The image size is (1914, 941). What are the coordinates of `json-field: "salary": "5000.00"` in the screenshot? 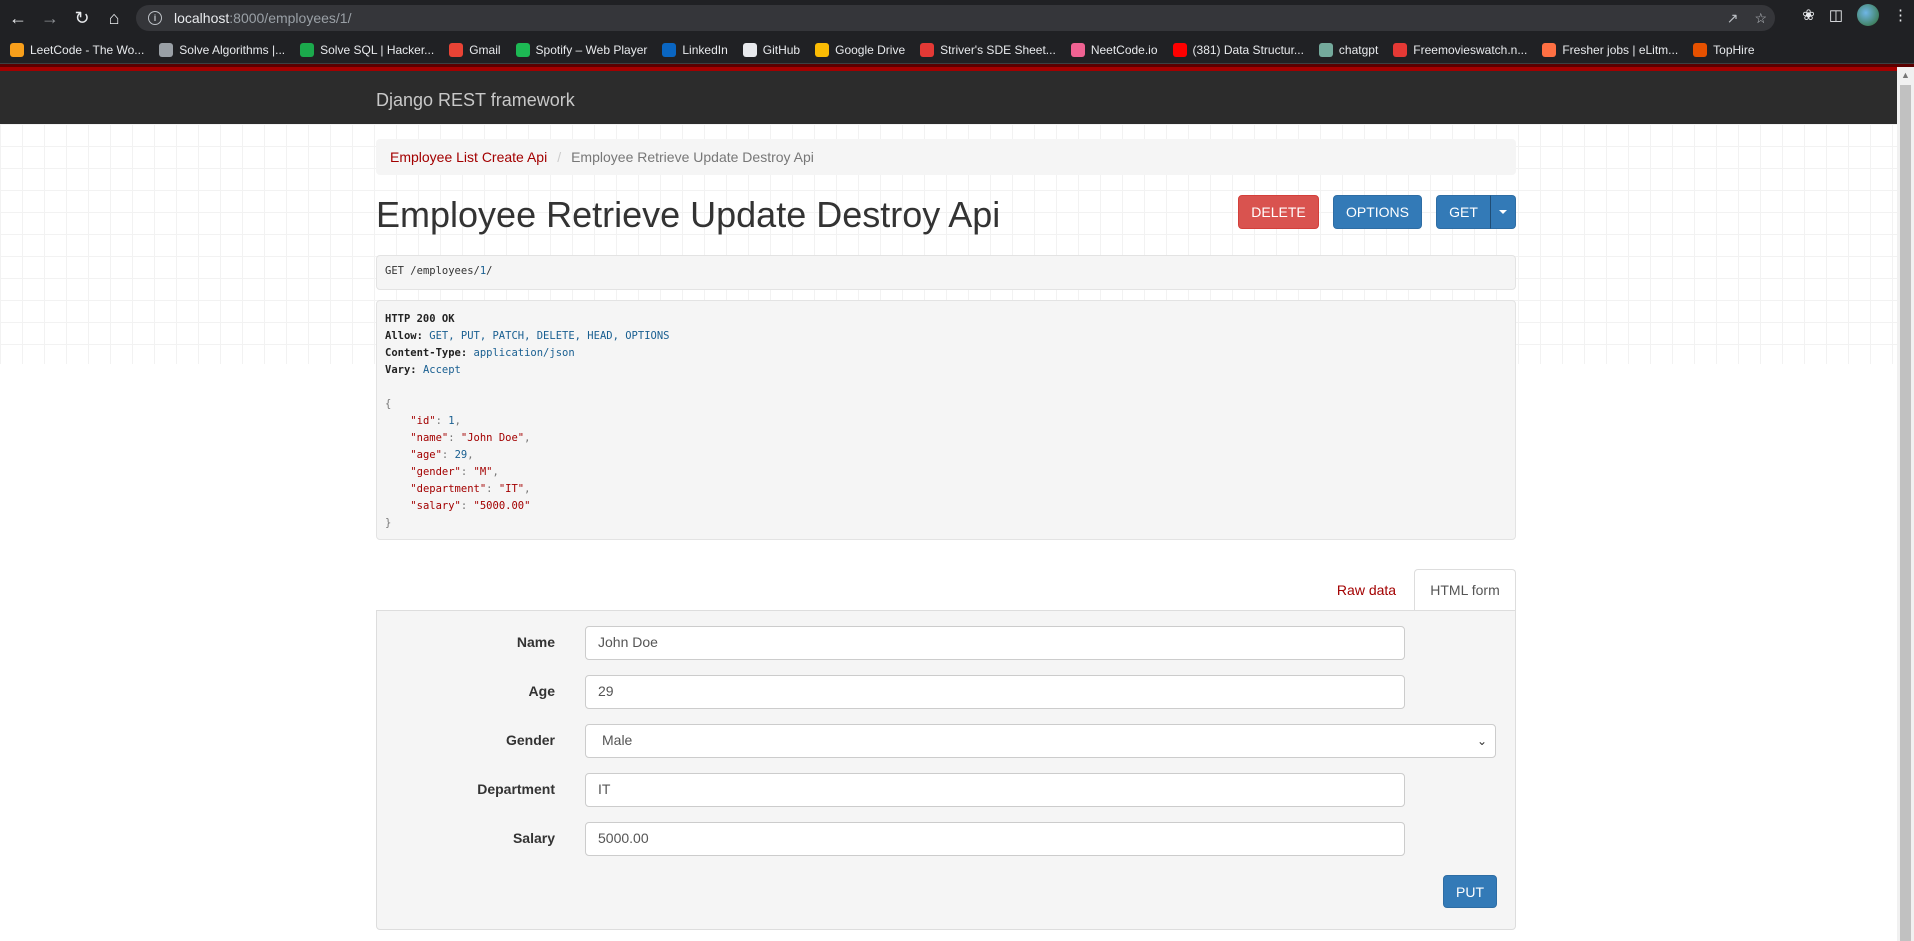 It's located at (470, 506).